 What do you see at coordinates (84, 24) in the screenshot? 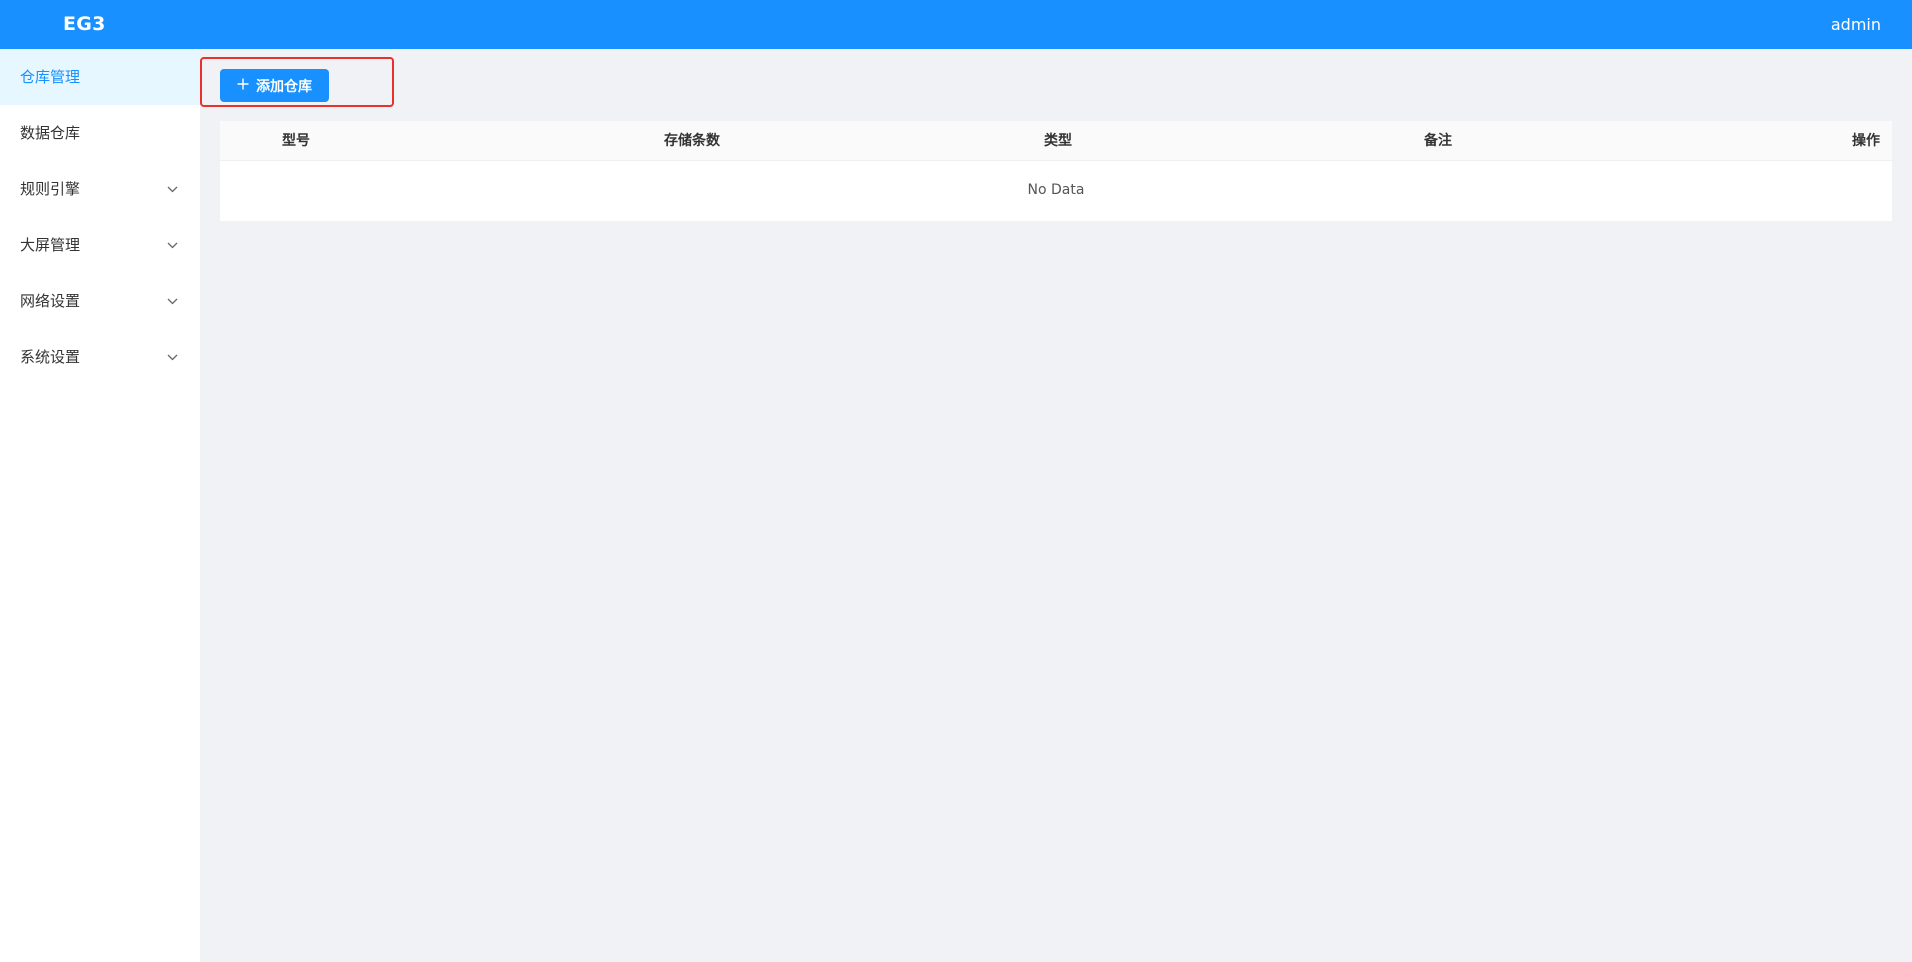
I see `brand-logo-text: EG3` at bounding box center [84, 24].